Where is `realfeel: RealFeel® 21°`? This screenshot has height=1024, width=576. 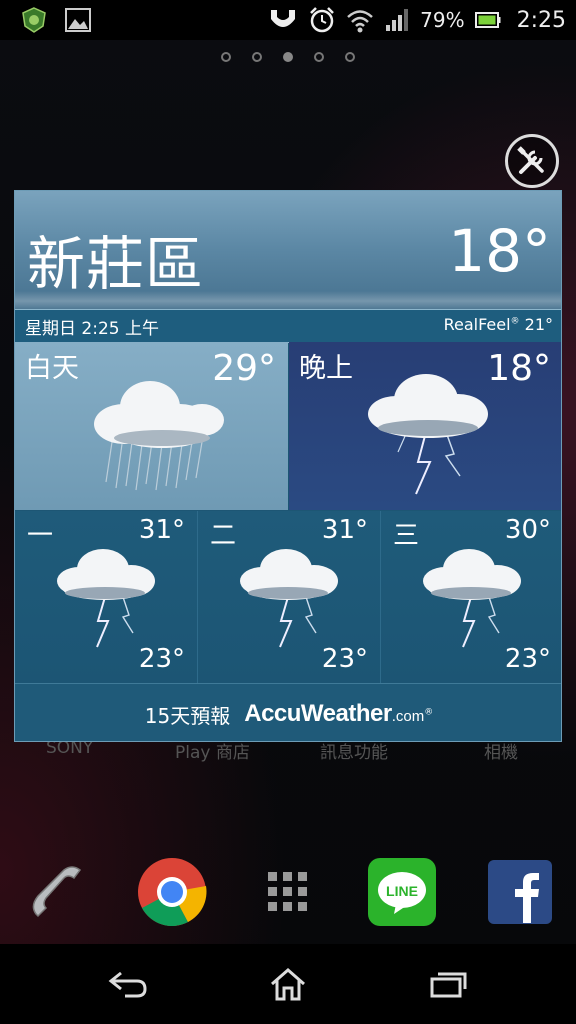
realfeel: RealFeel® 21° is located at coordinates (498, 324).